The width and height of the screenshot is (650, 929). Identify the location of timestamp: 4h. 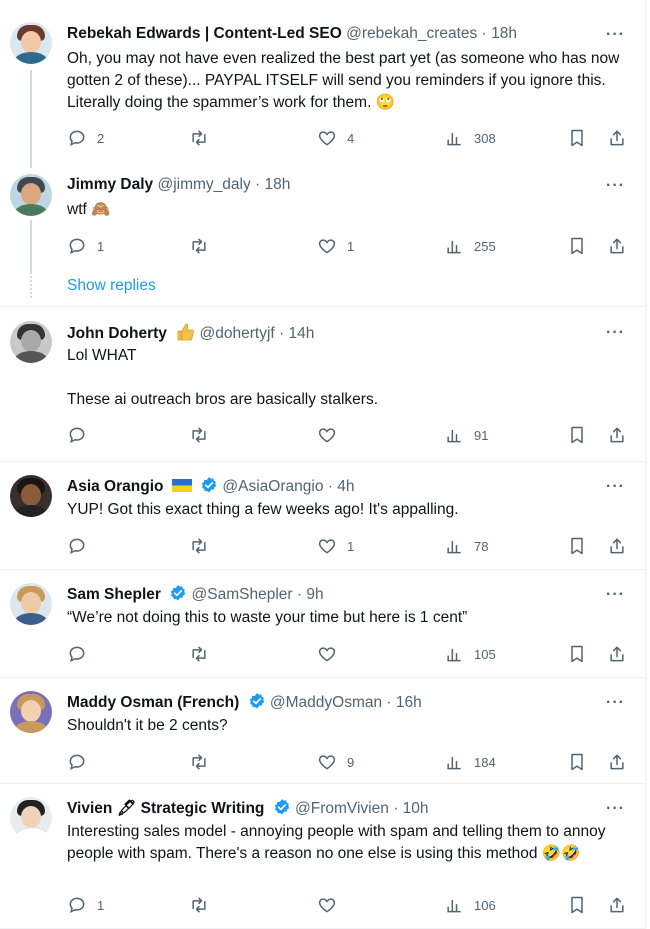
(345, 486).